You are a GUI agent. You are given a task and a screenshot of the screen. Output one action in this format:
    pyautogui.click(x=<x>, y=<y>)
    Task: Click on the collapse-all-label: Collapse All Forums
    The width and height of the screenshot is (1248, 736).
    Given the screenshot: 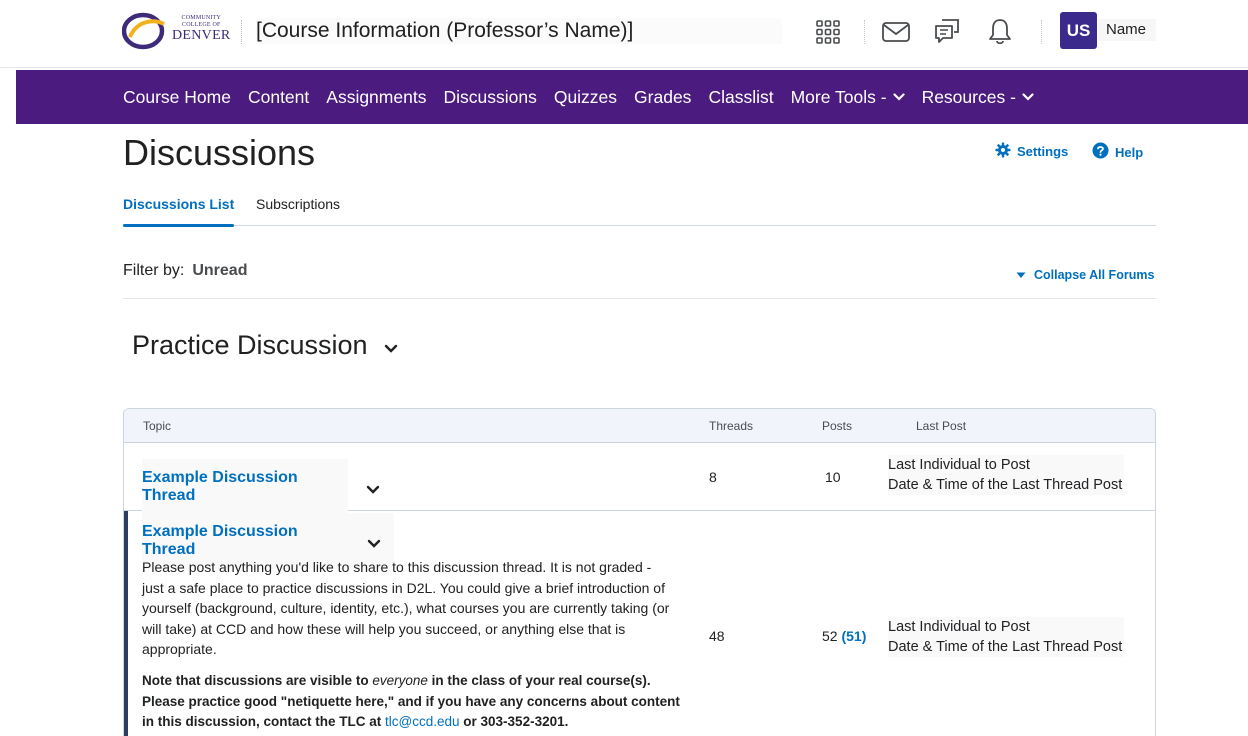 What is the action you would take?
    pyautogui.click(x=1094, y=275)
    